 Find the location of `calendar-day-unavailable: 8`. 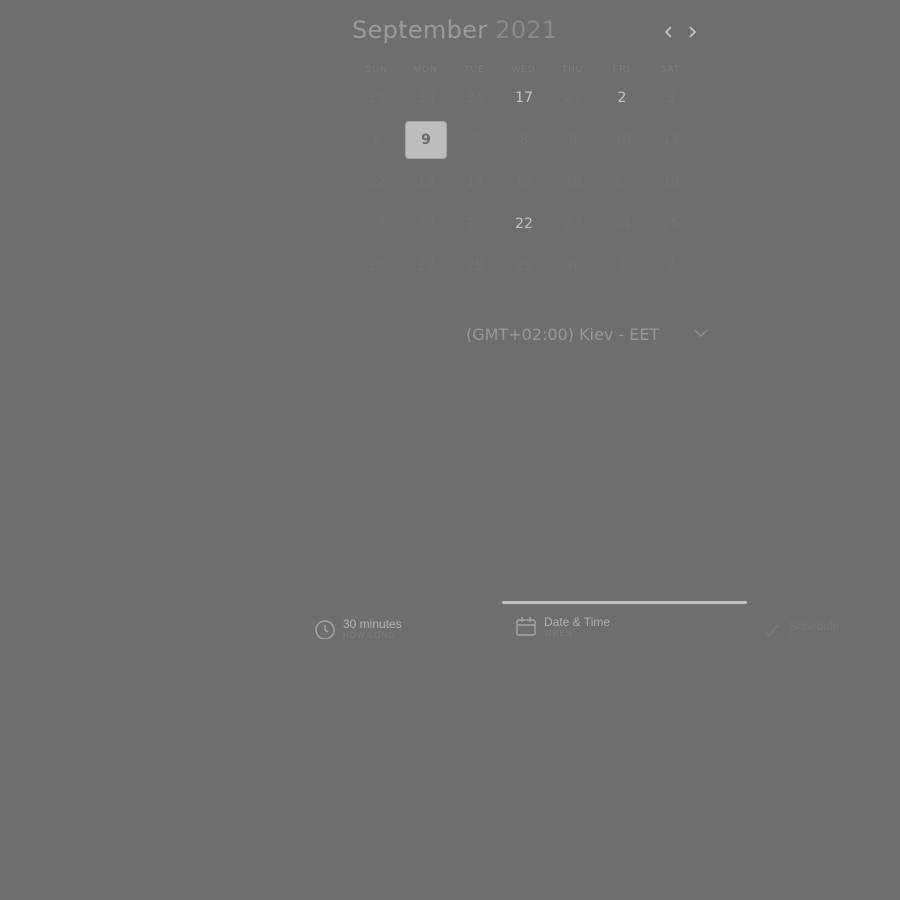

calendar-day-unavailable: 8 is located at coordinates (524, 140).